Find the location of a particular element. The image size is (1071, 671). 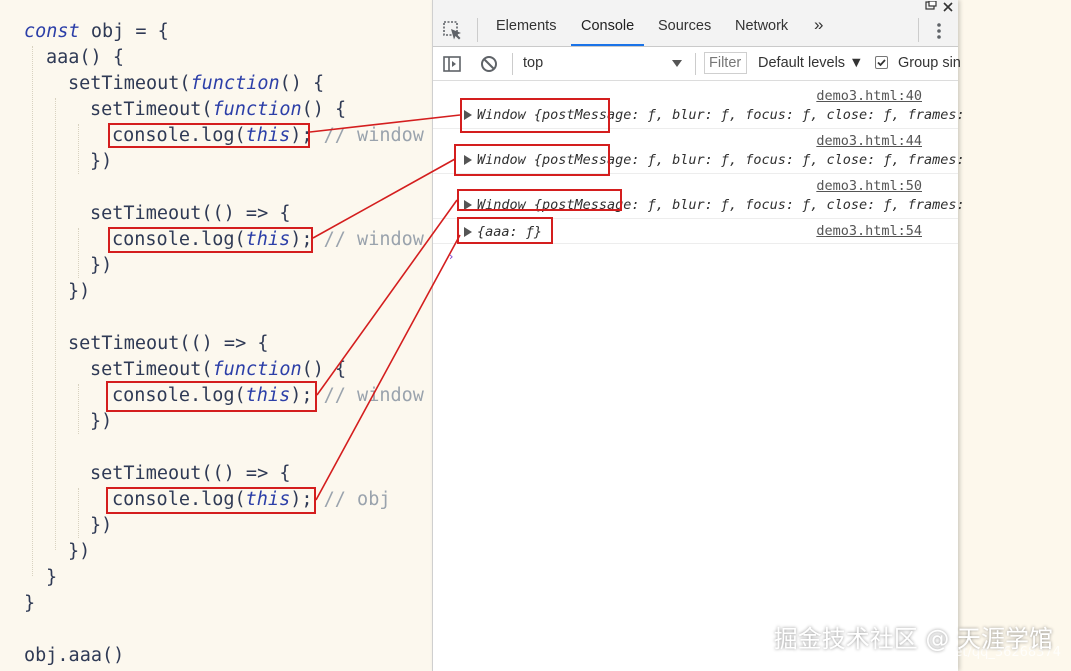

chevron-down-icon is located at coordinates (677, 63).